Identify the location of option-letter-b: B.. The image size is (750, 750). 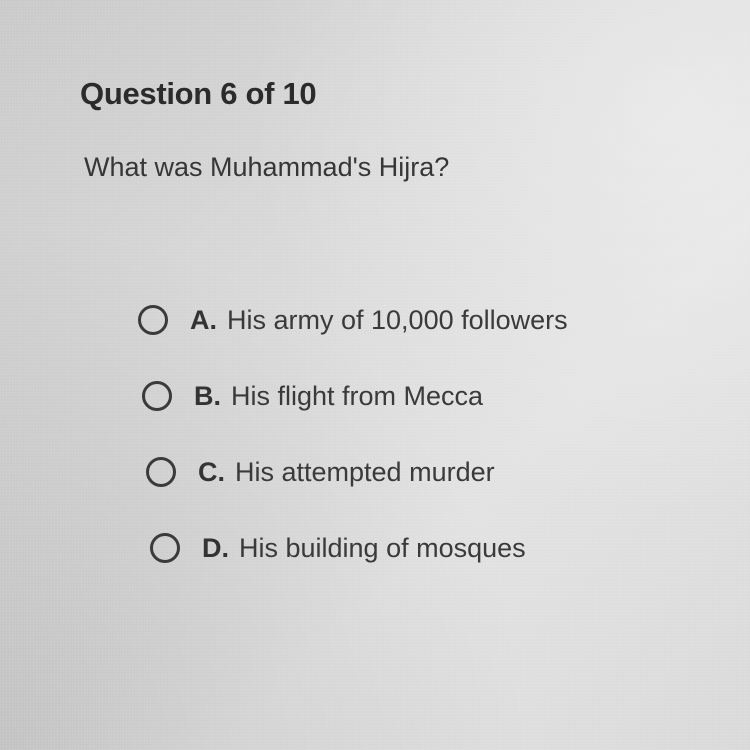
(207, 395).